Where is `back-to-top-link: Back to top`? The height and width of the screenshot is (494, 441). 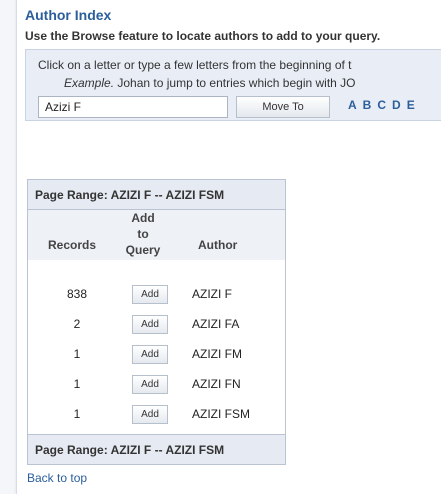
back-to-top-link: Back to top is located at coordinates (57, 478).